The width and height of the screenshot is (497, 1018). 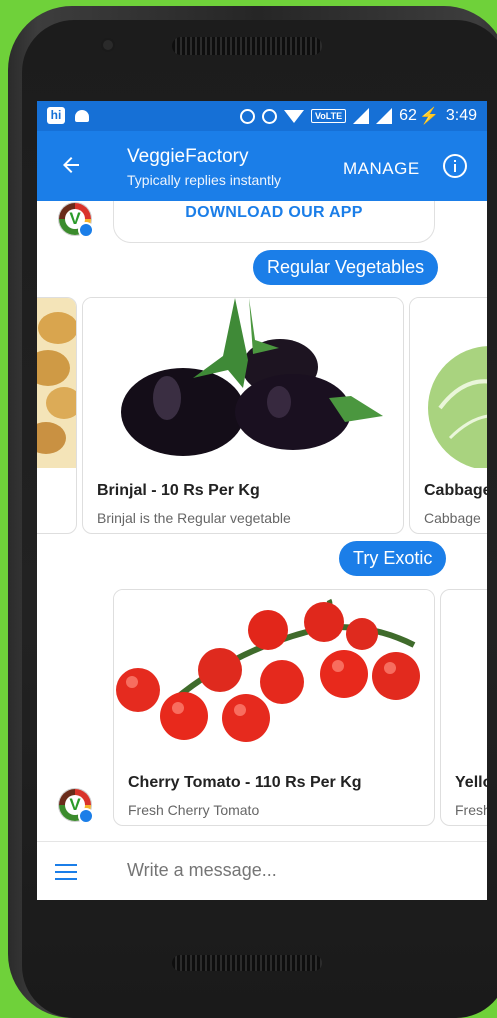 I want to click on hike-app-icon: hi, so click(x=56, y=115).